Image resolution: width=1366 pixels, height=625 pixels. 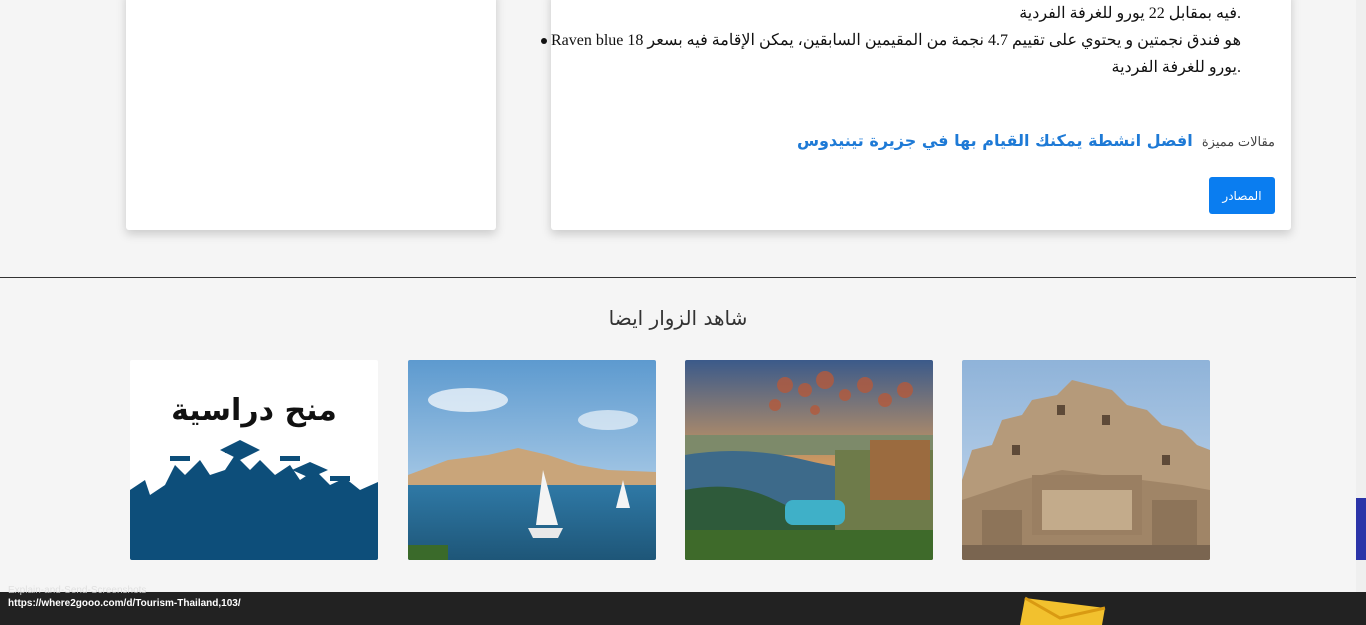 What do you see at coordinates (1361, 529) in the screenshot?
I see `scrollbar-thumb` at bounding box center [1361, 529].